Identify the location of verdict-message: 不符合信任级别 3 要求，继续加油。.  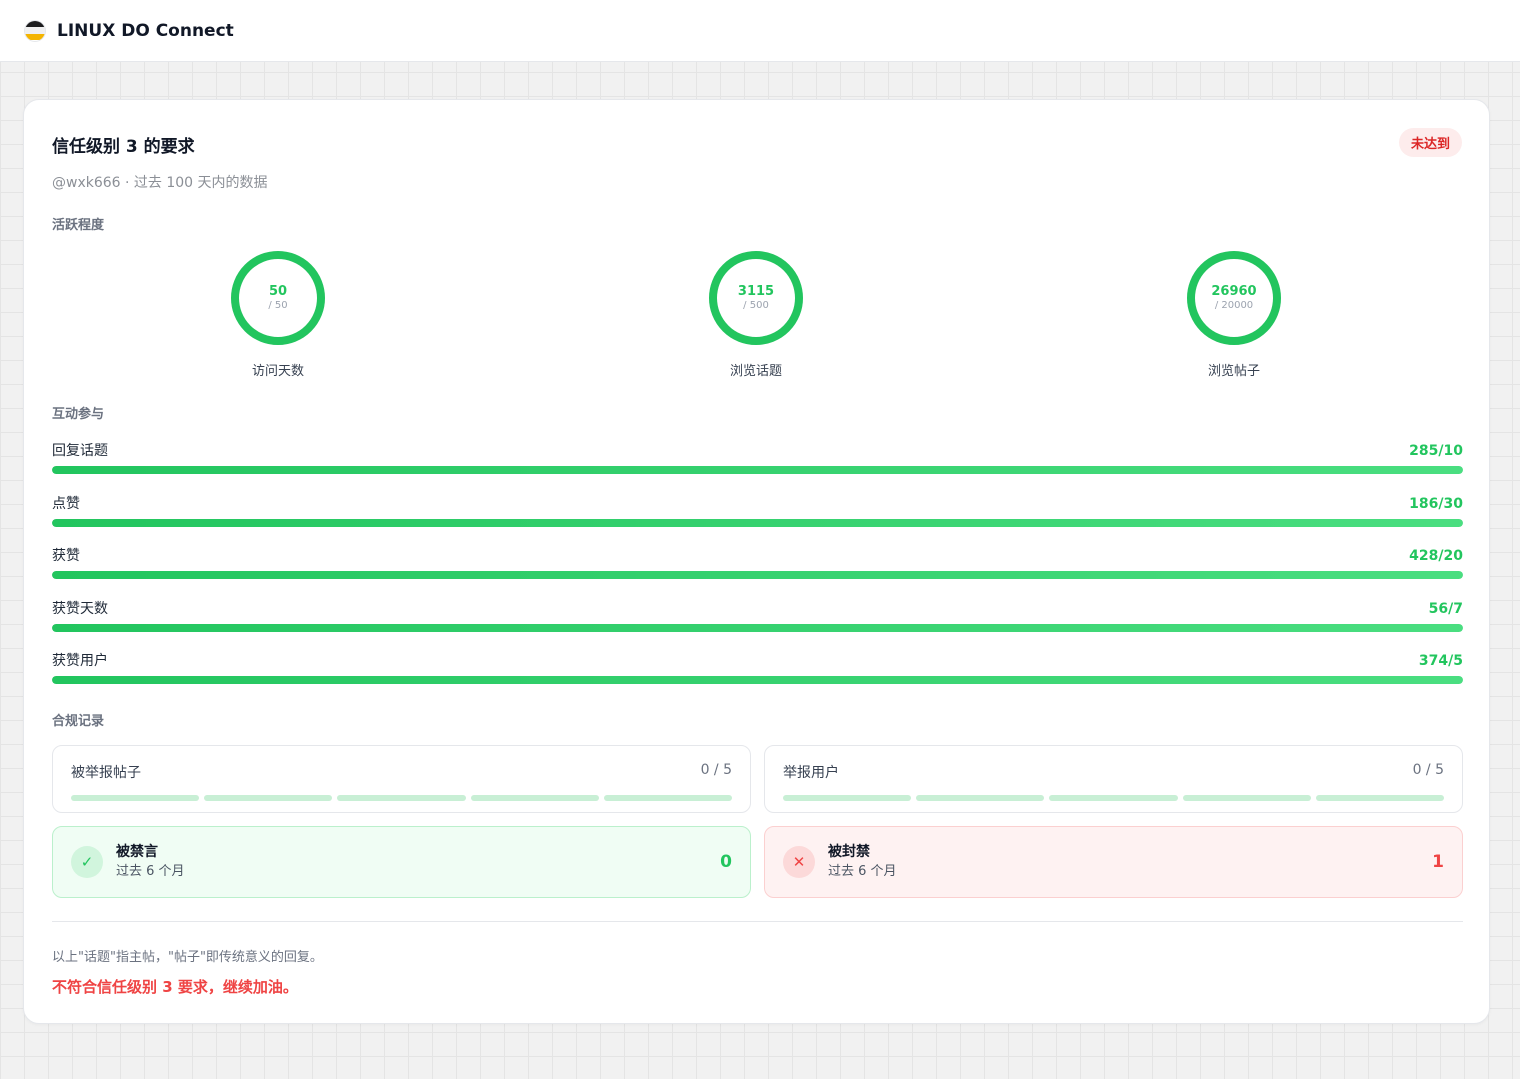
(175, 987).